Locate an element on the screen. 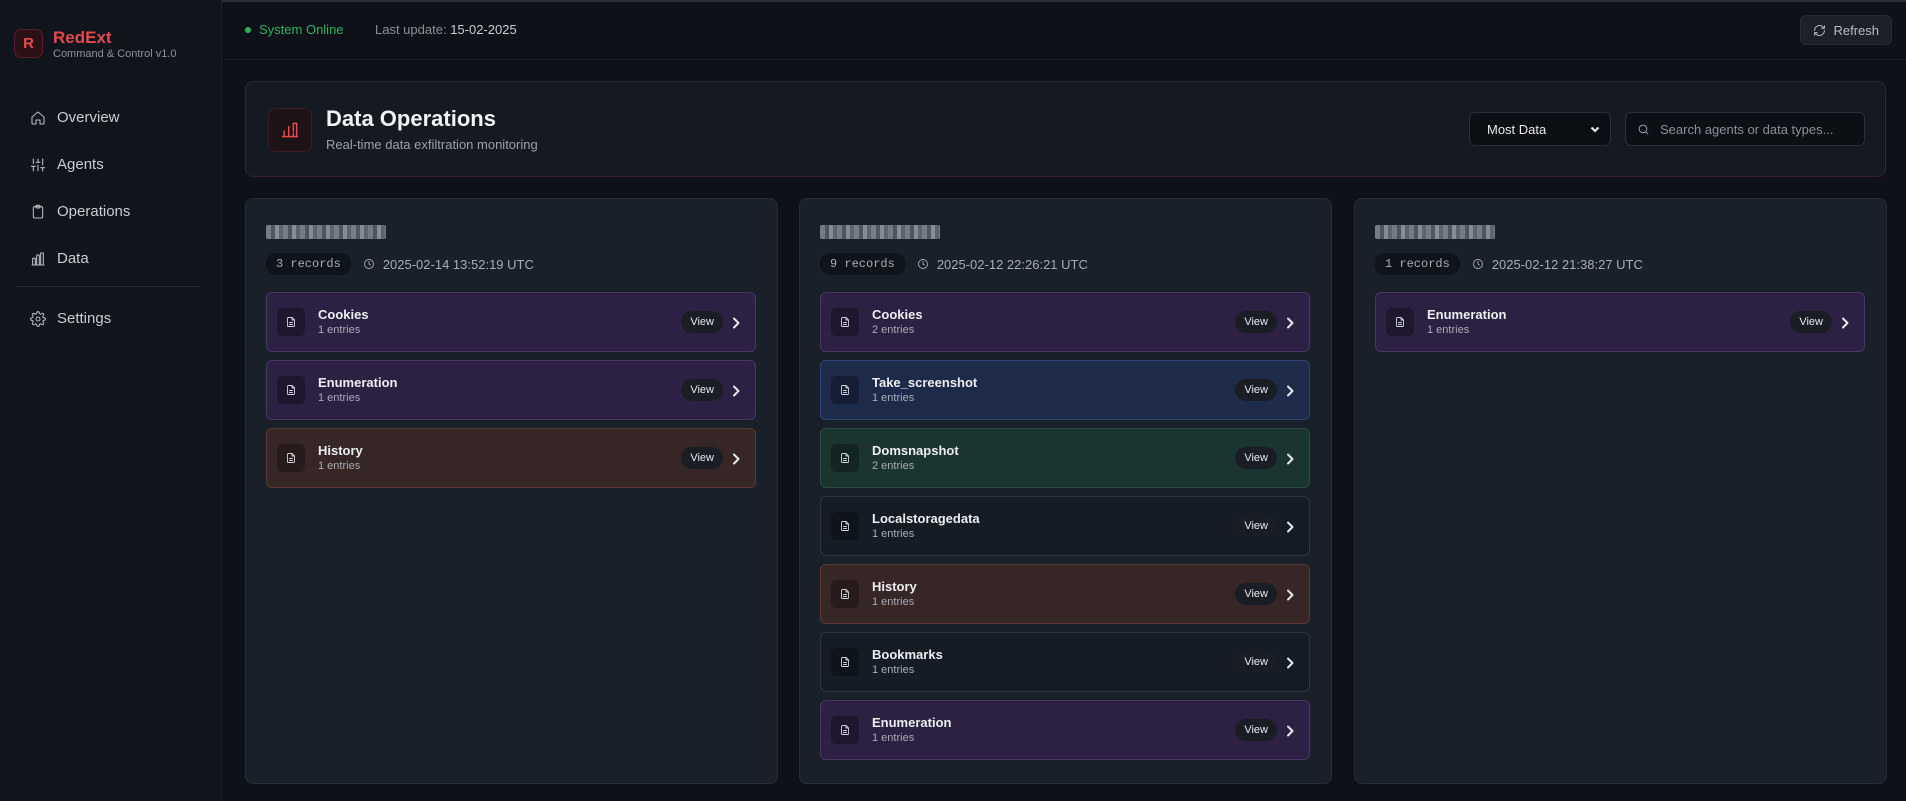 The width and height of the screenshot is (1906, 801). row-title: Localstoragedata is located at coordinates (926, 518).